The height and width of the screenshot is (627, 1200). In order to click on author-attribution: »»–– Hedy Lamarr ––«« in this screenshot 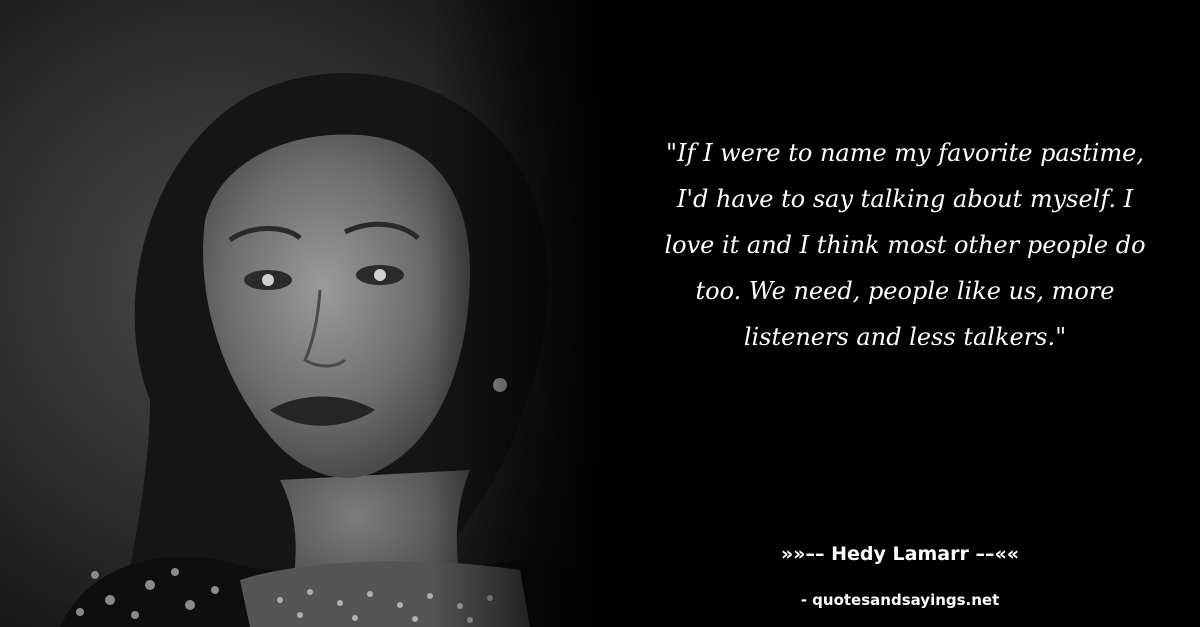, I will do `click(899, 554)`.